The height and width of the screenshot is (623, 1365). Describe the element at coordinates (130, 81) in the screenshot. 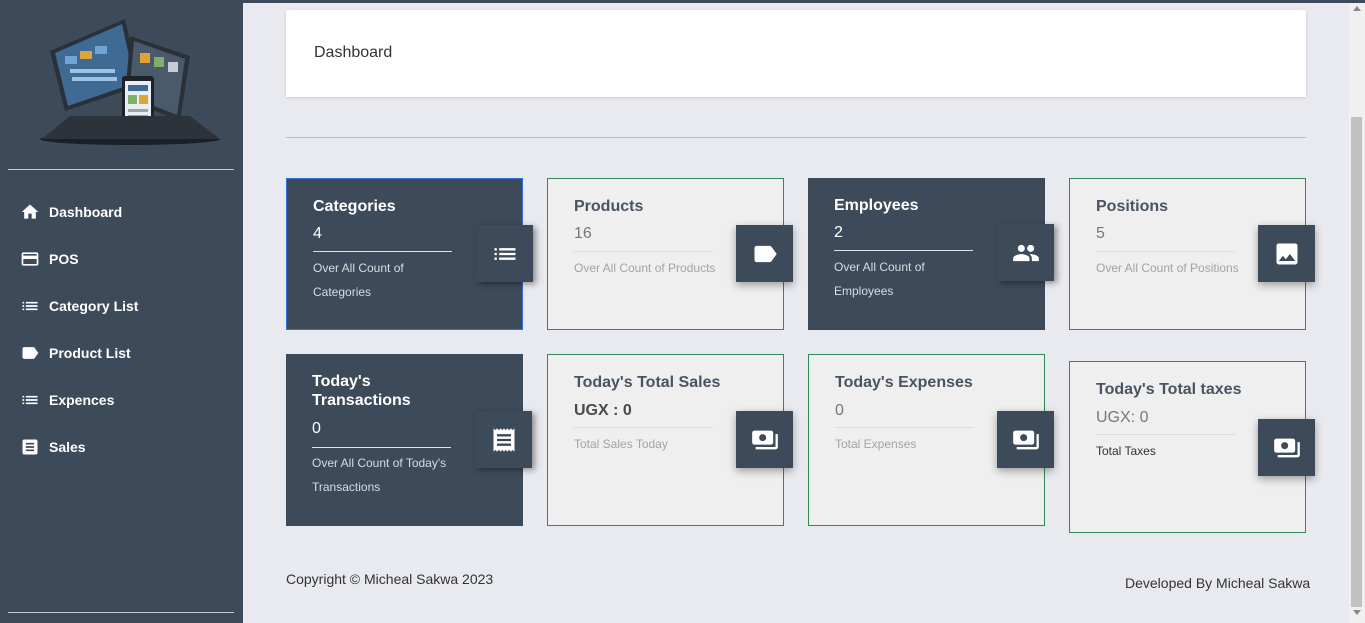

I see `pos-terminal-logo` at that location.